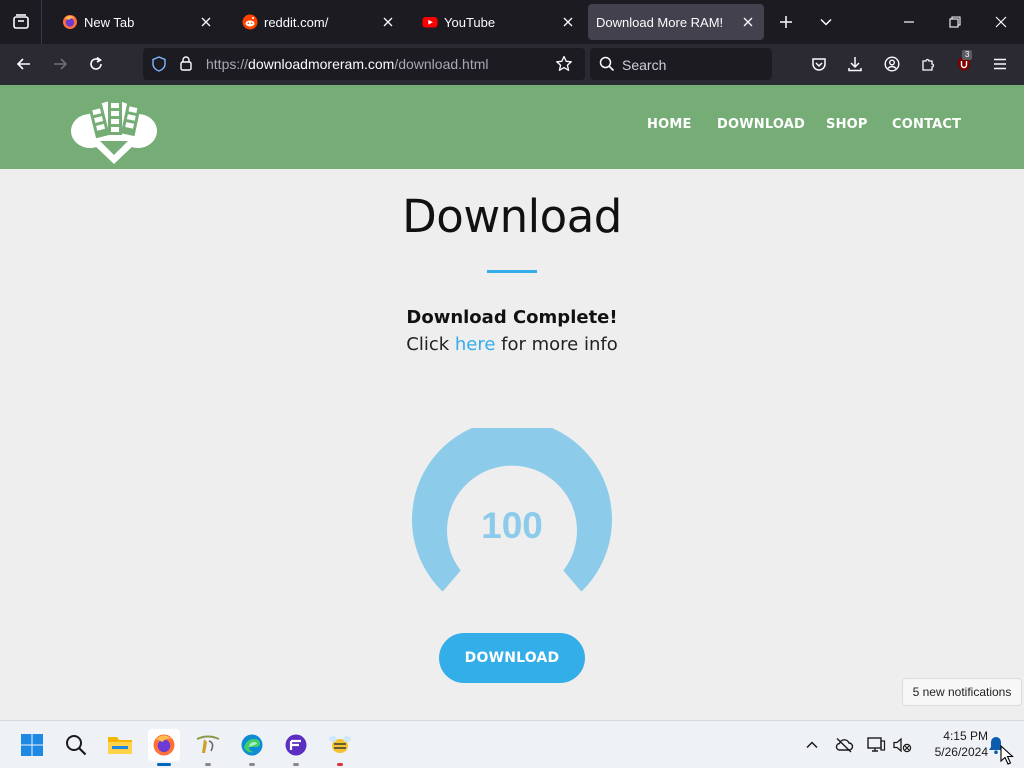 The height and width of the screenshot is (768, 1024). I want to click on back-button, so click(24, 64).